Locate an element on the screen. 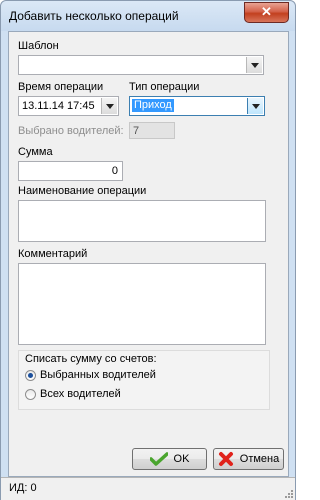 The image size is (320, 500). radio-label: Выбранных водителей is located at coordinates (98, 375).